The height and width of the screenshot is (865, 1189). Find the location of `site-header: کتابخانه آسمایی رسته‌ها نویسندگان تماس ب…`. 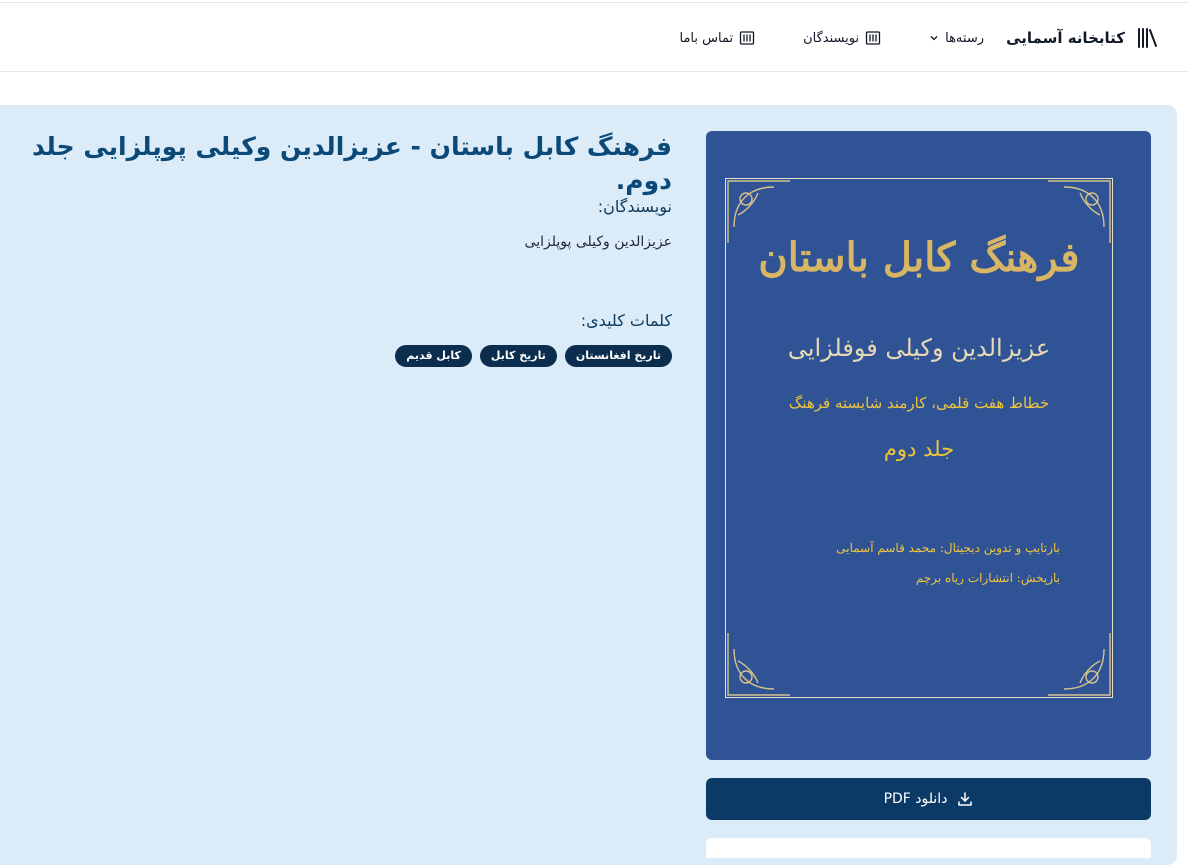

site-header: کتابخانه آسمایی رسته‌ها نویسندگان تماس ب… is located at coordinates (594, 37).